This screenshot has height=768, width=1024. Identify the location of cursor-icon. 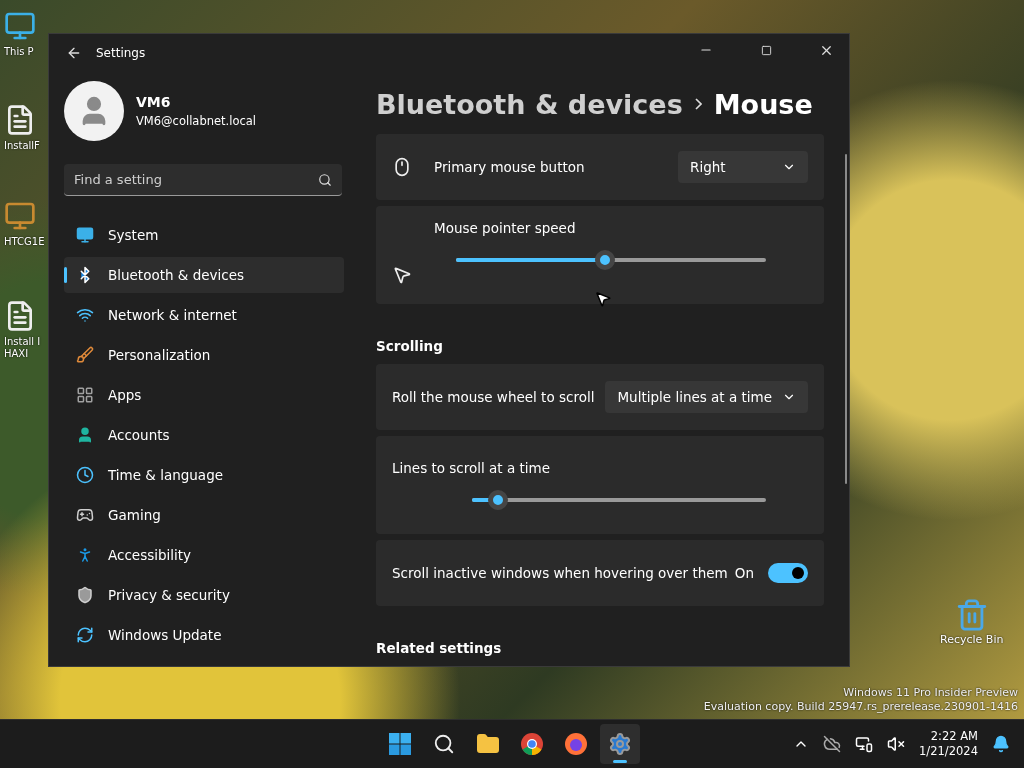
(603, 299).